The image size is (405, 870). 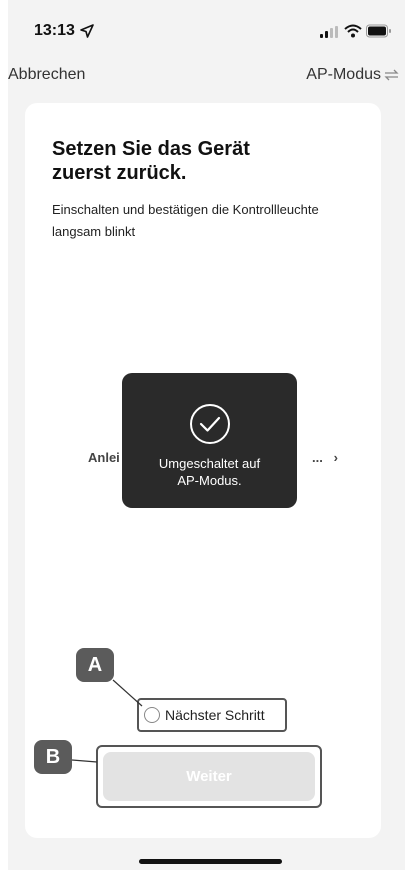 What do you see at coordinates (353, 31) in the screenshot?
I see `wifi-icon` at bounding box center [353, 31].